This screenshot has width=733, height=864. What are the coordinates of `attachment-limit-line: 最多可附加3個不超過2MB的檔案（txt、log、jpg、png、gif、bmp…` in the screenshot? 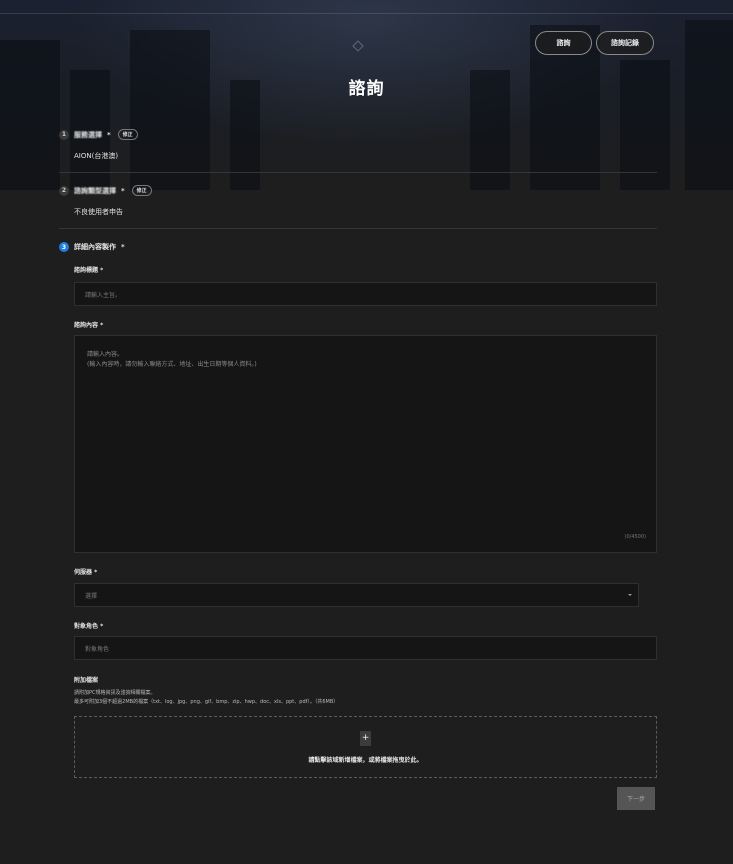 It's located at (206, 702).